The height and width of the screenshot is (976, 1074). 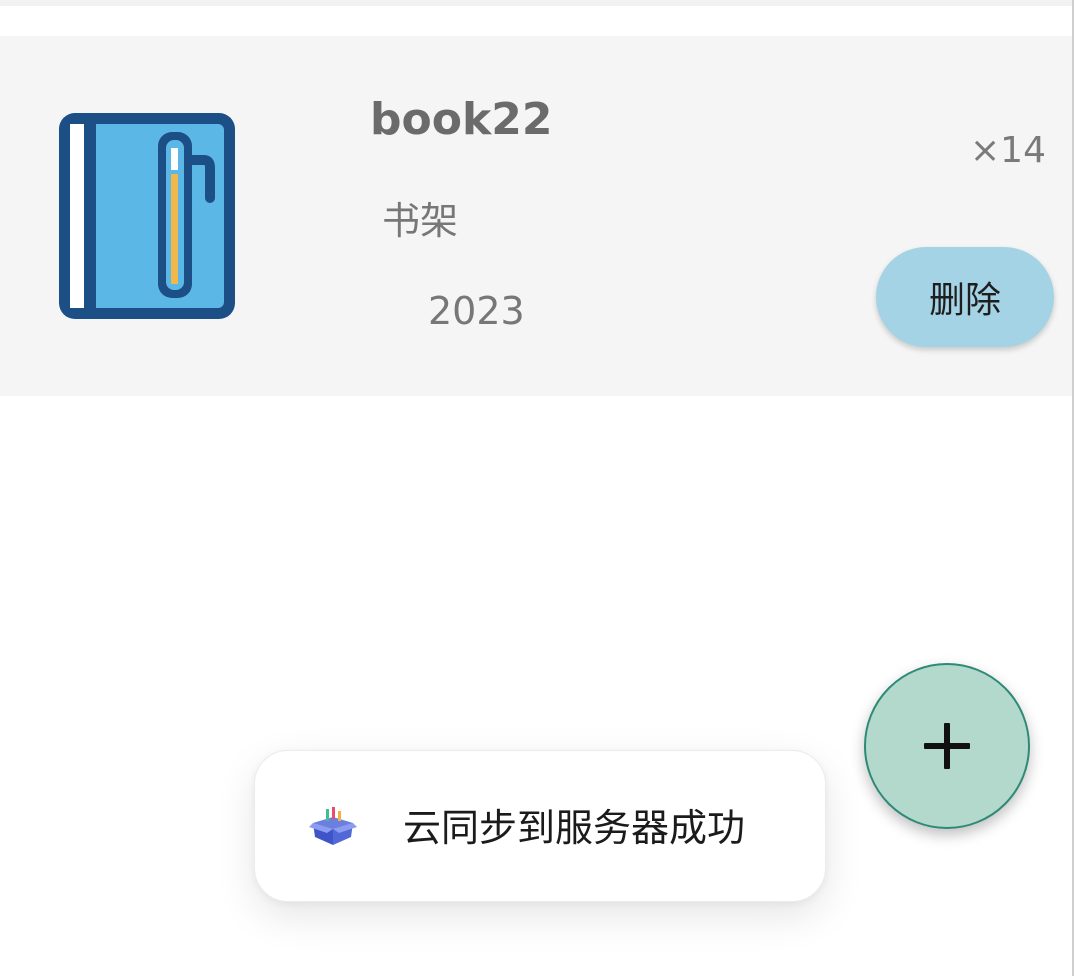 What do you see at coordinates (461, 119) in the screenshot?
I see `book-title: book22` at bounding box center [461, 119].